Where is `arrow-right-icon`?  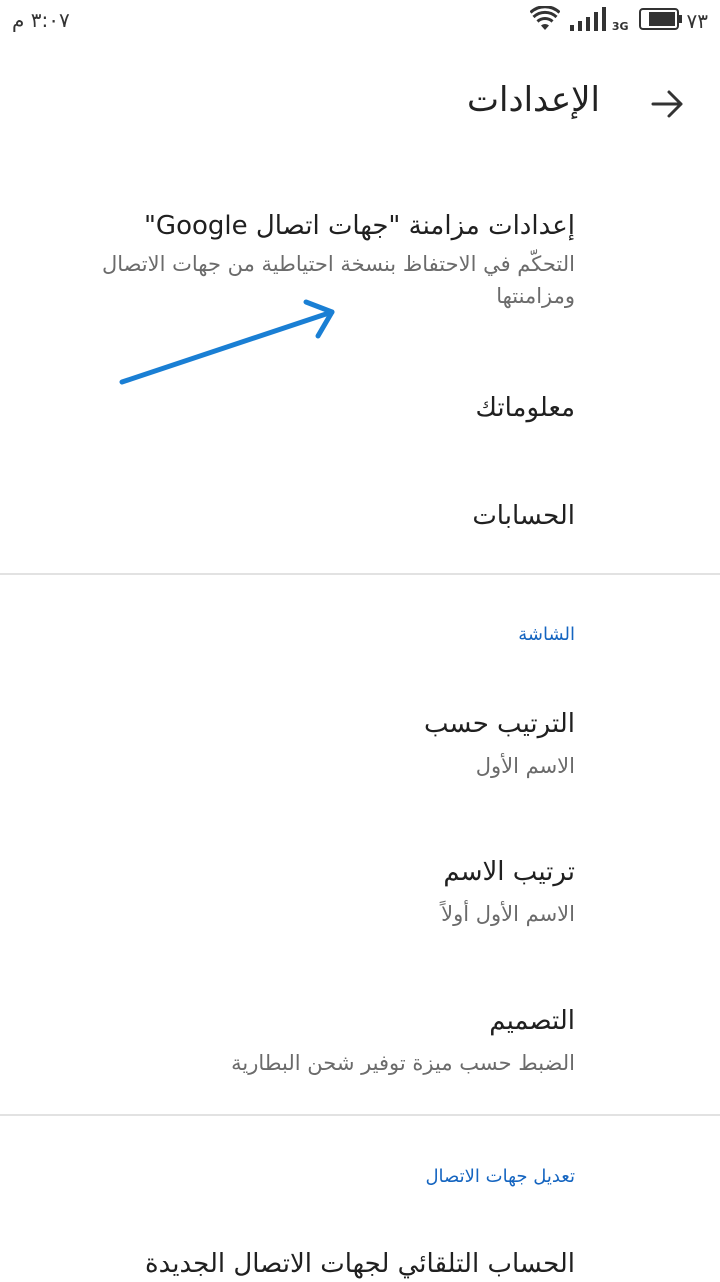 arrow-right-icon is located at coordinates (668, 106).